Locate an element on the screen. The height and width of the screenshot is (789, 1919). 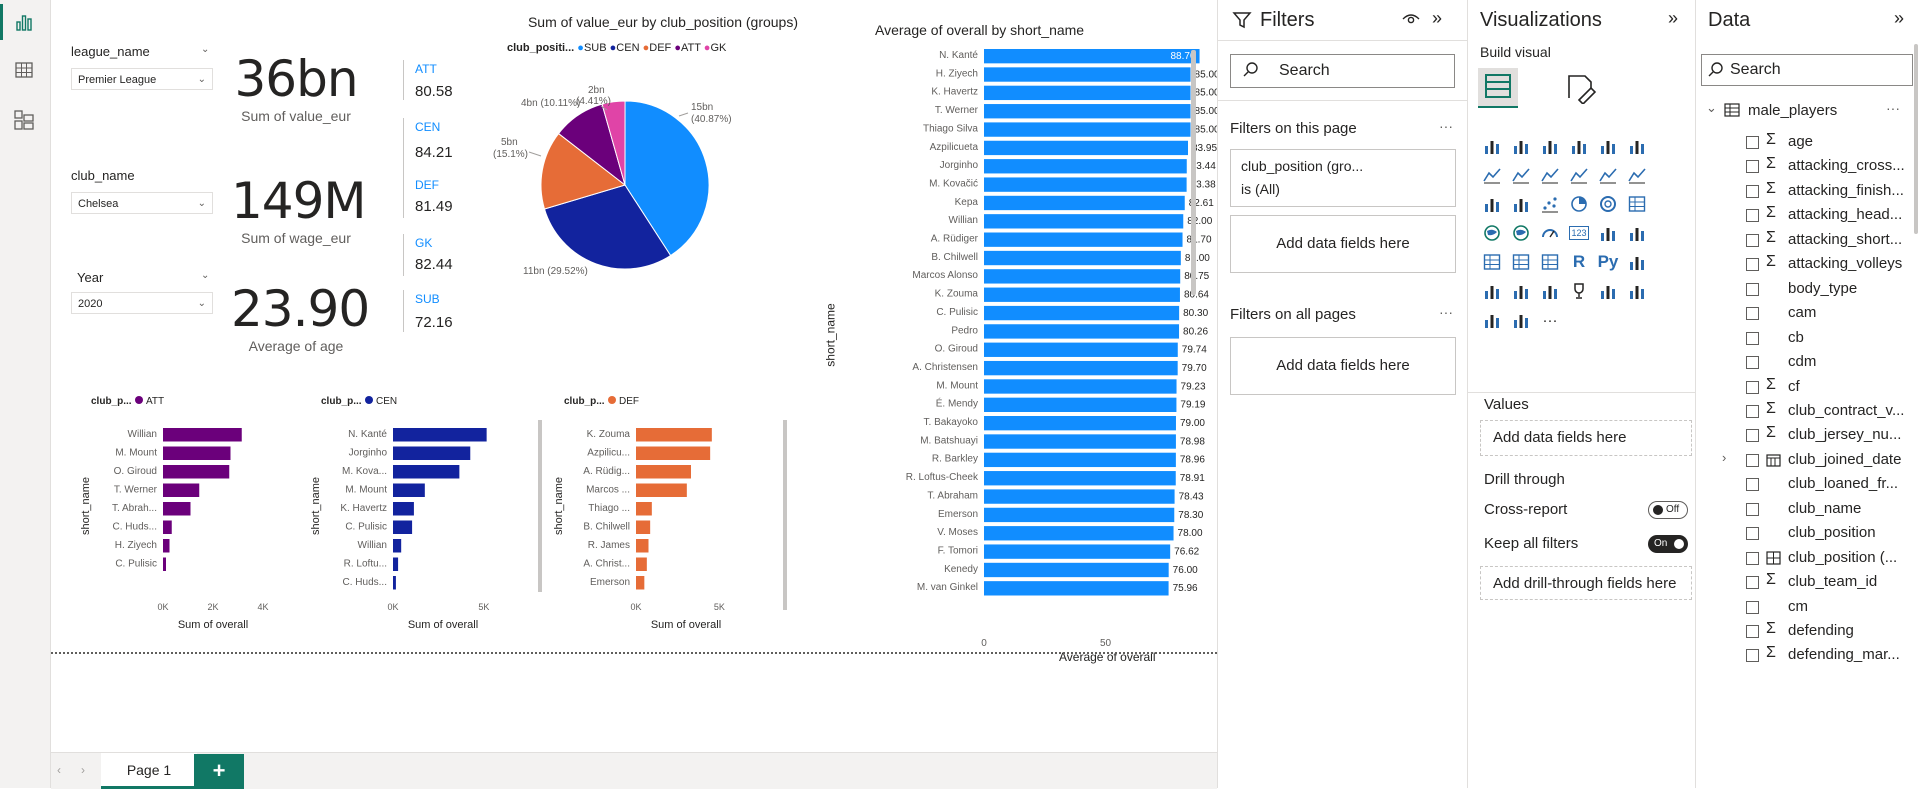
trophy-icon is located at coordinates (1579, 291).